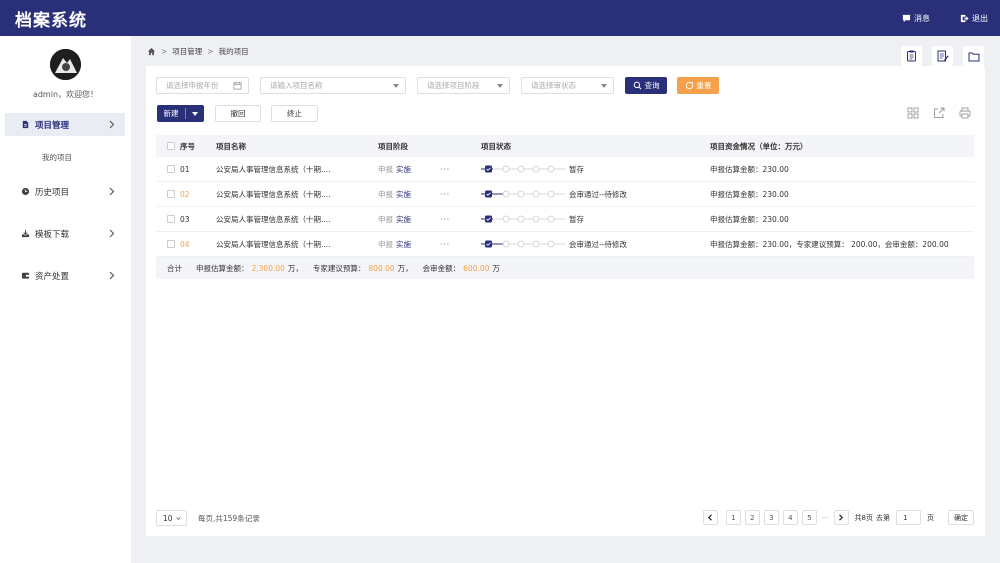 This screenshot has width=1000, height=563. I want to click on goto-confirm-button: 确定, so click(961, 517).